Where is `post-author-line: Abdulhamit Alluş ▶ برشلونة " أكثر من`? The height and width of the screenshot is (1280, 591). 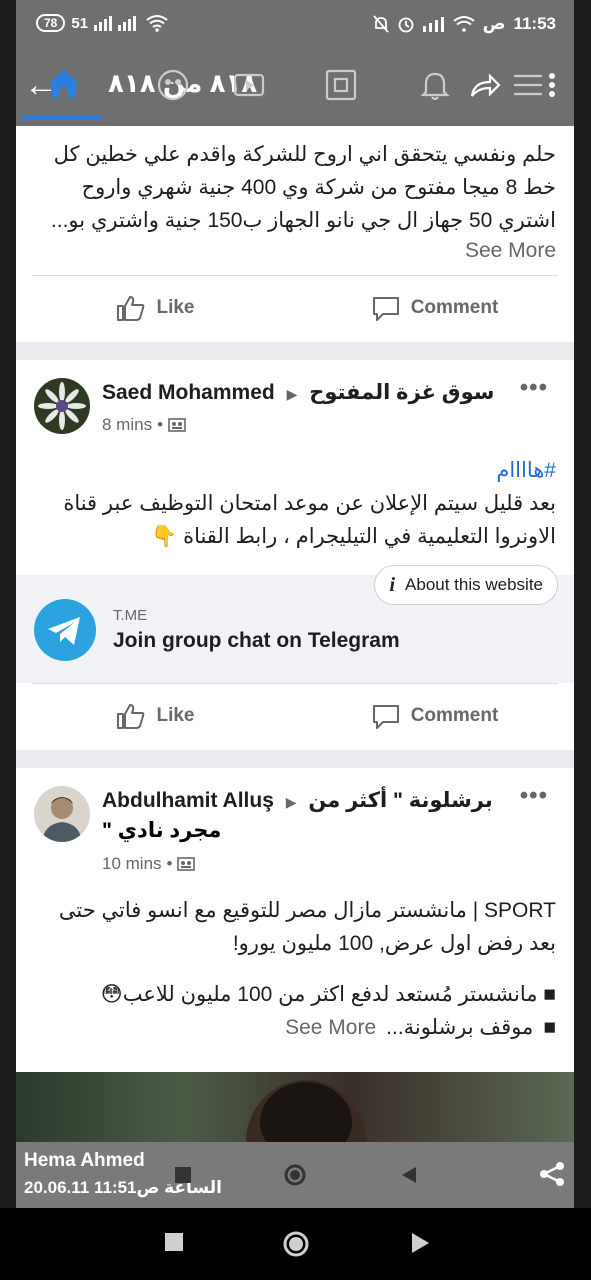
post-author-line: Abdulhamit Alluş ▶ برشلونة " أكثر من is located at coordinates (308, 801).